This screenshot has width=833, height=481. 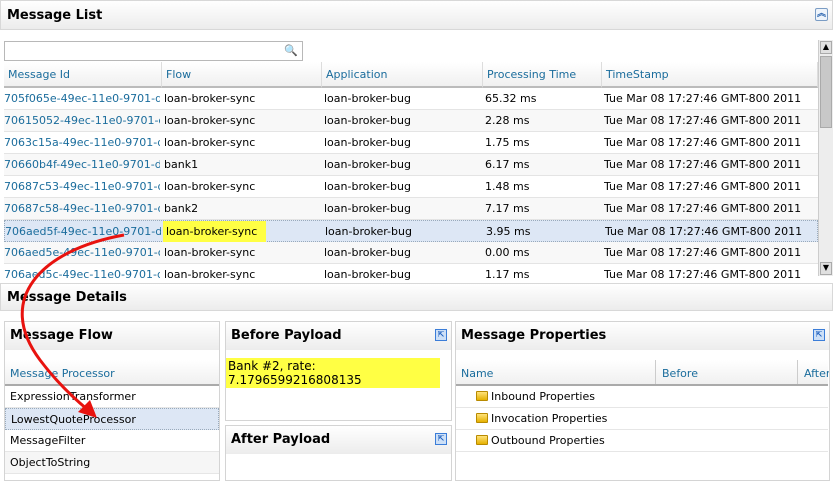 What do you see at coordinates (112, 419) in the screenshot?
I see `flow-item-selected: LowestQuoteProcessor` at bounding box center [112, 419].